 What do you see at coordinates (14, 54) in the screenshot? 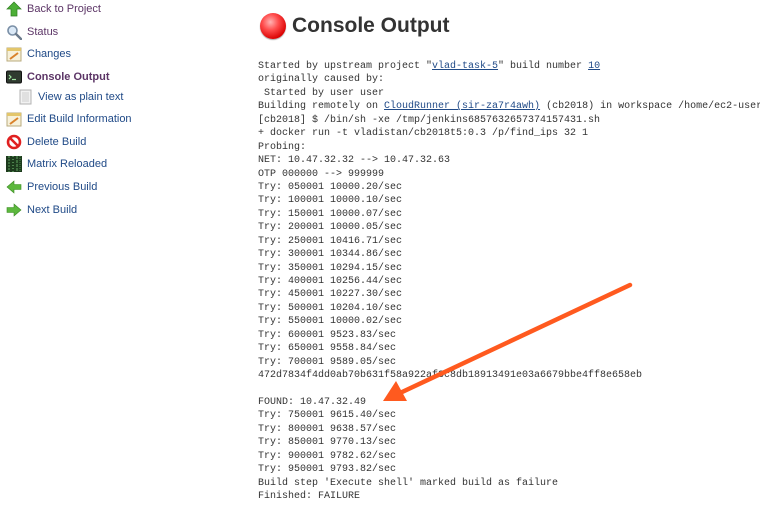
I see `notepad-icon` at bounding box center [14, 54].